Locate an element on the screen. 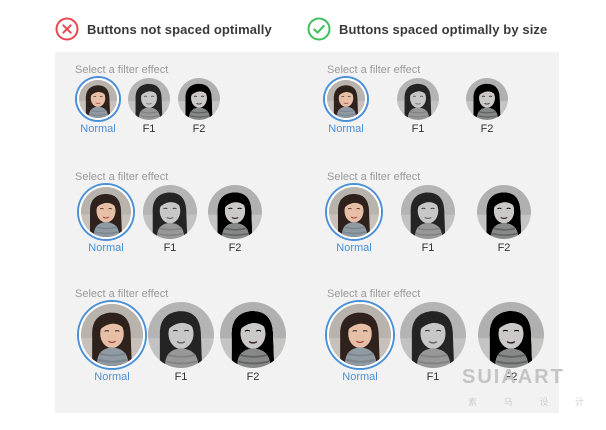  watermark-char: 计 is located at coordinates (579, 402).